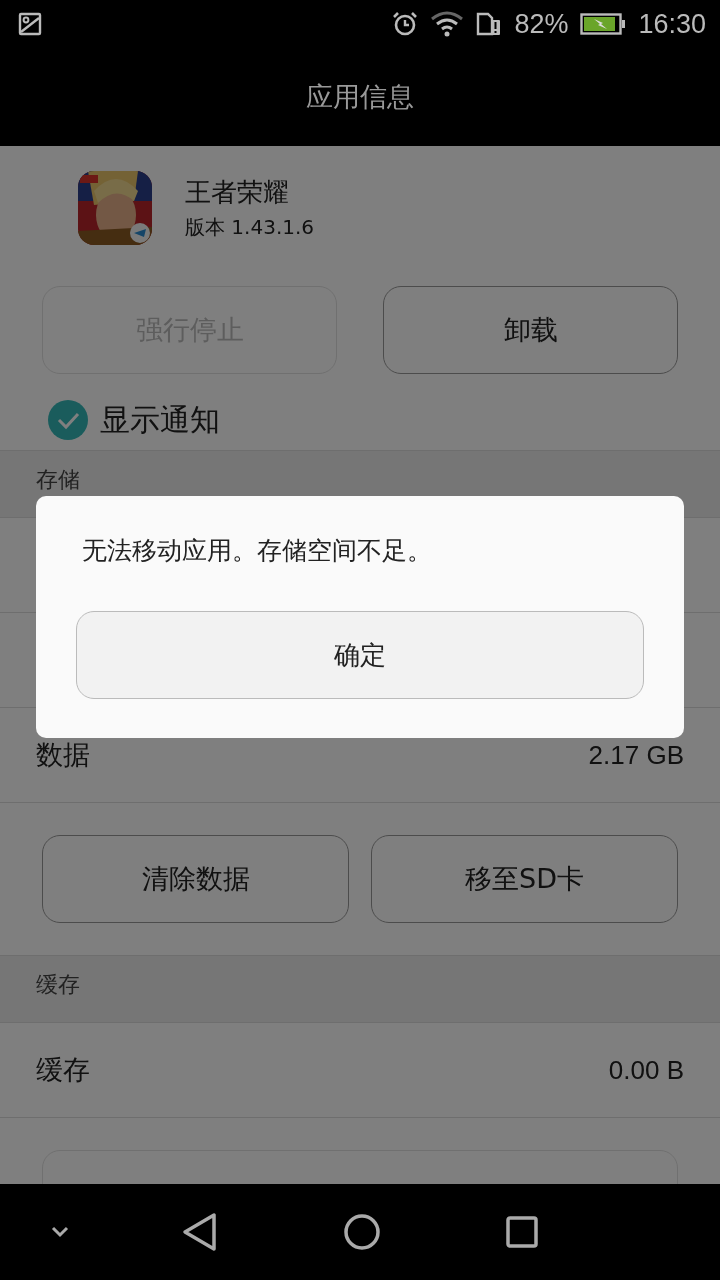 This screenshot has height=1280, width=720. I want to click on checkbox-label: 显示通知, so click(160, 419).